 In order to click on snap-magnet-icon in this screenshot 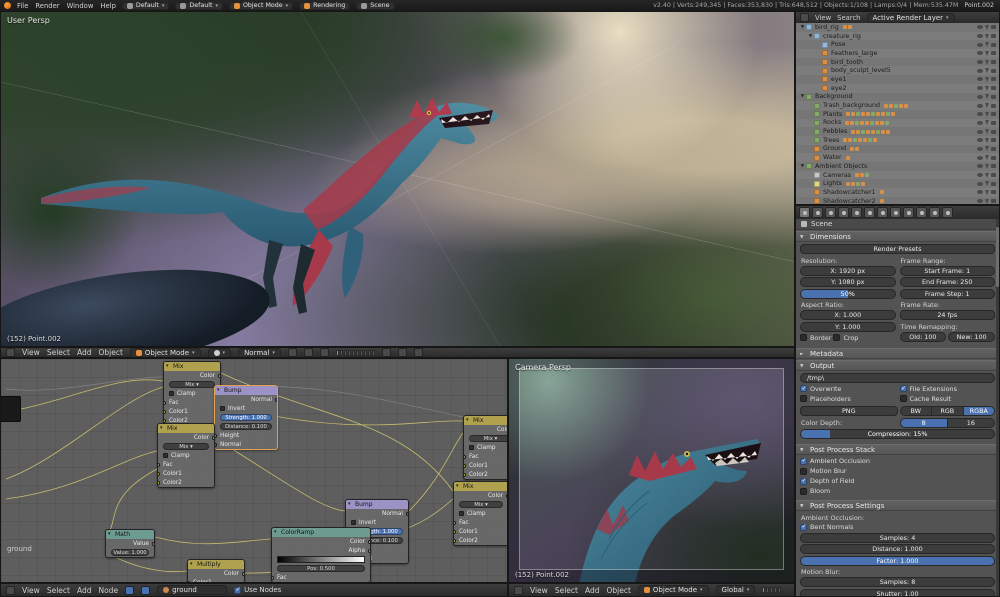, I will do `click(386, 352)`.